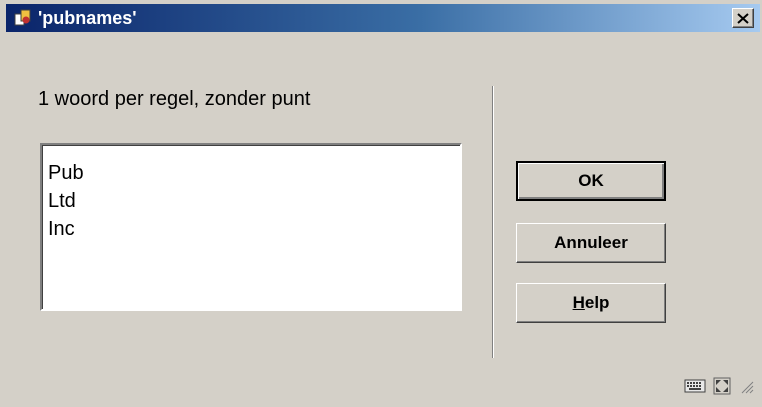 This screenshot has width=762, height=407. What do you see at coordinates (722, 388) in the screenshot?
I see `resize-icon` at bounding box center [722, 388].